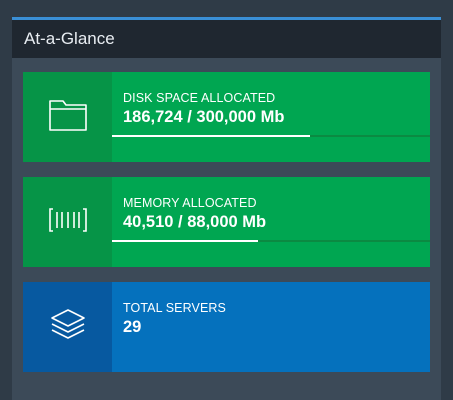  I want to click on total-servers-value: 29, so click(132, 327).